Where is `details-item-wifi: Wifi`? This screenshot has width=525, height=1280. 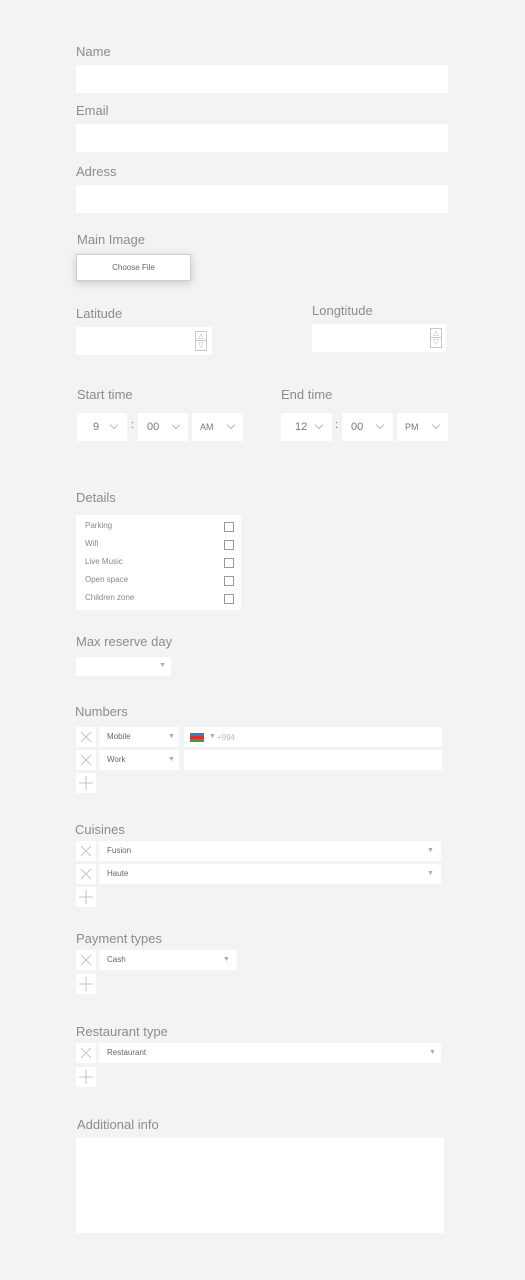 details-item-wifi: Wifi is located at coordinates (92, 543).